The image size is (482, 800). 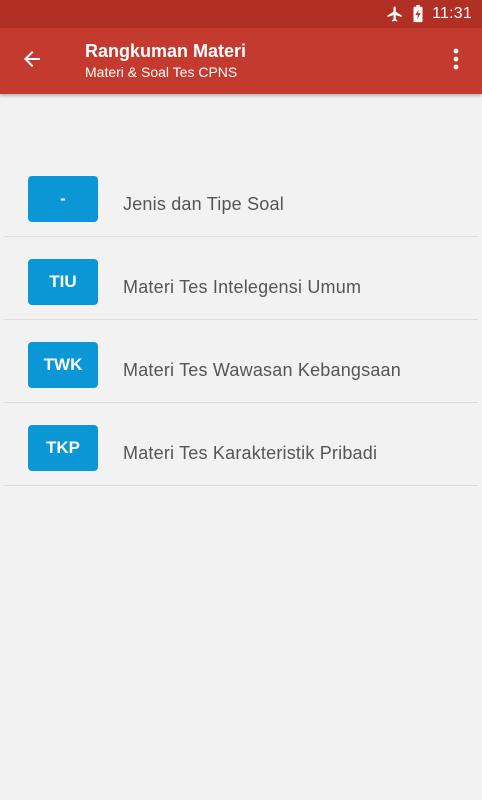 I want to click on airplane-mode-icon, so click(x=395, y=14).